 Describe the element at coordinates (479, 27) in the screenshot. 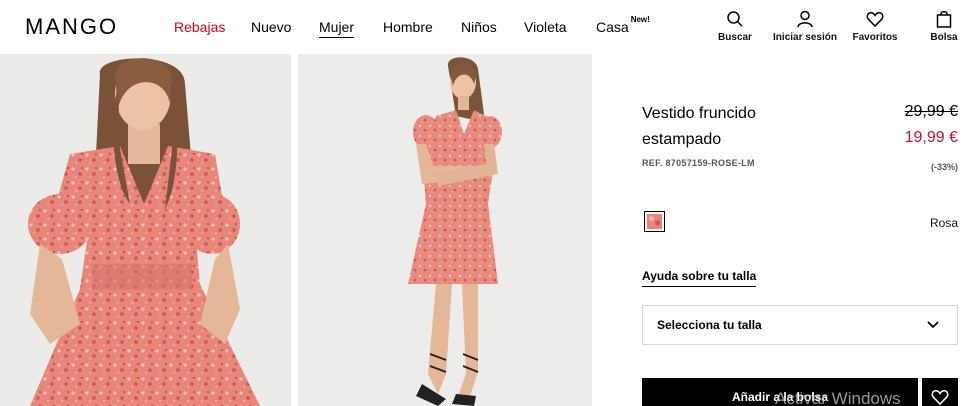

I see `nav-ninos: Niños` at that location.